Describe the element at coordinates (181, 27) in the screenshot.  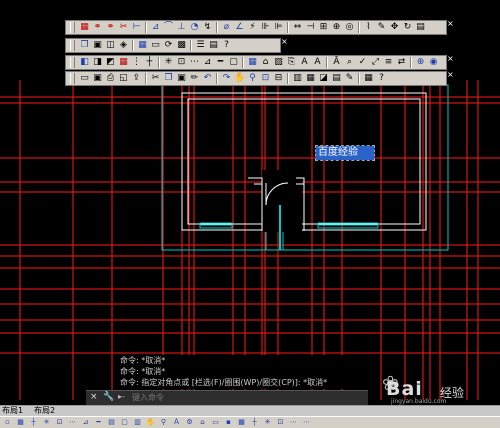
I see `ordinate-dim-icon: ⊥` at that location.